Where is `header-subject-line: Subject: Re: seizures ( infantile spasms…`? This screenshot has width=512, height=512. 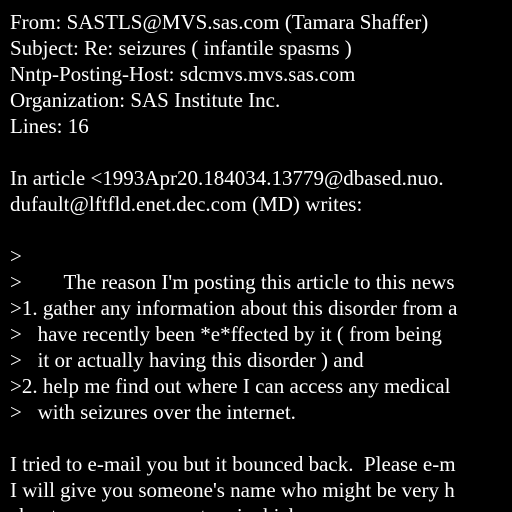 header-subject-line: Subject: Re: seizures ( infantile spasms… is located at coordinates (181, 48).